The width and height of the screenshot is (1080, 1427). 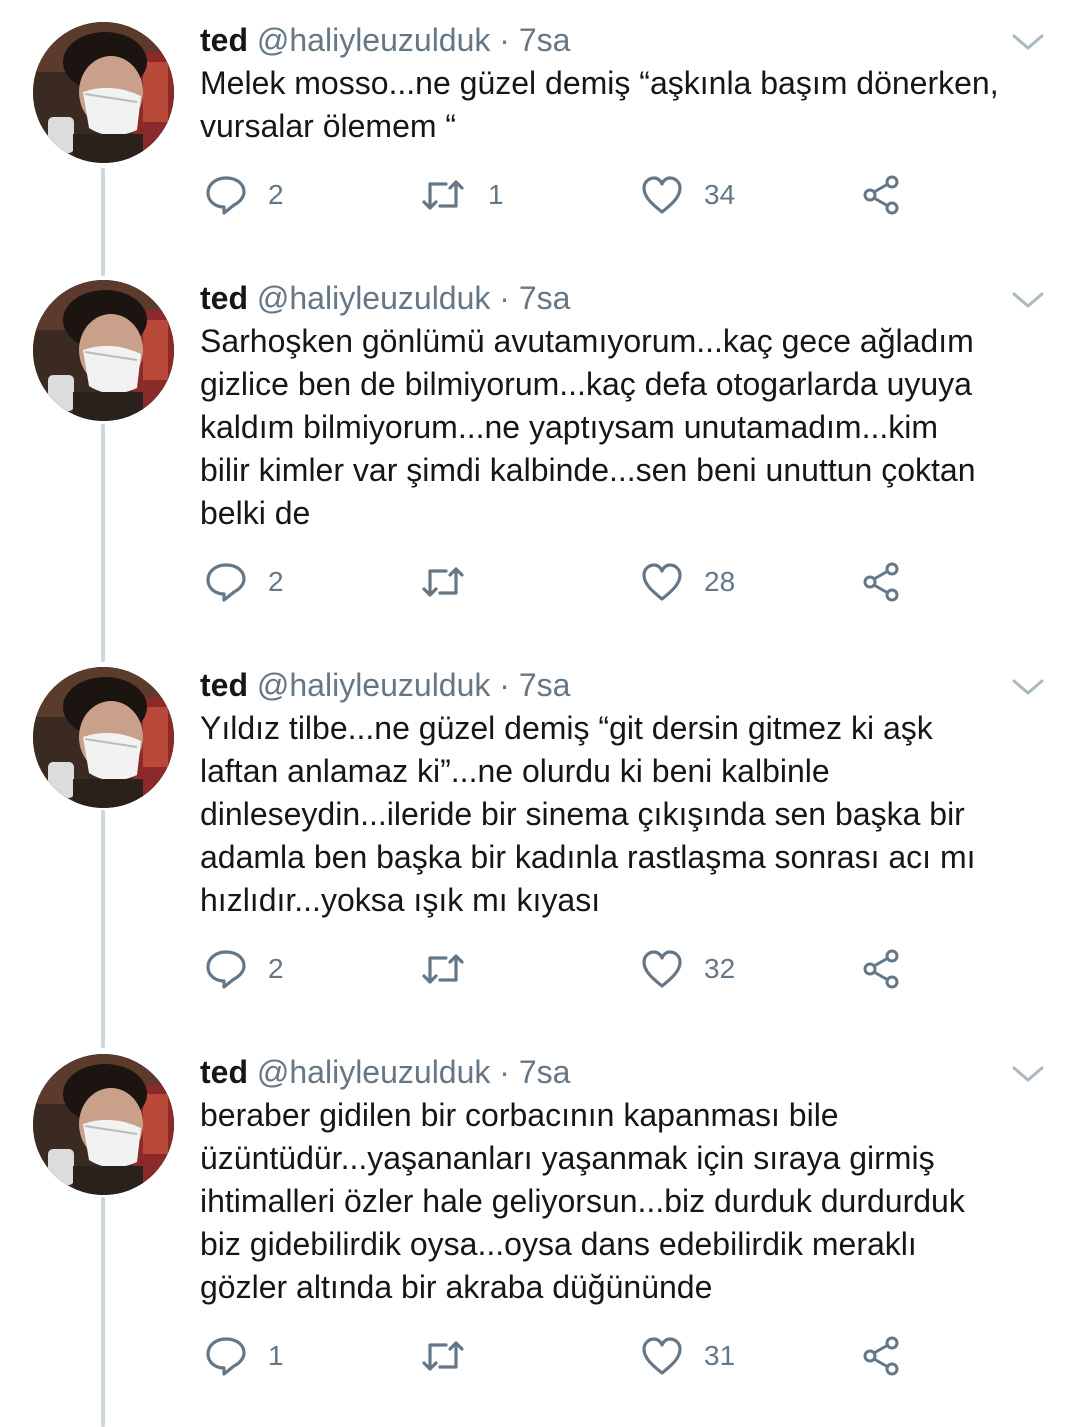 What do you see at coordinates (687, 195) in the screenshot?
I see `like-button: 34` at bounding box center [687, 195].